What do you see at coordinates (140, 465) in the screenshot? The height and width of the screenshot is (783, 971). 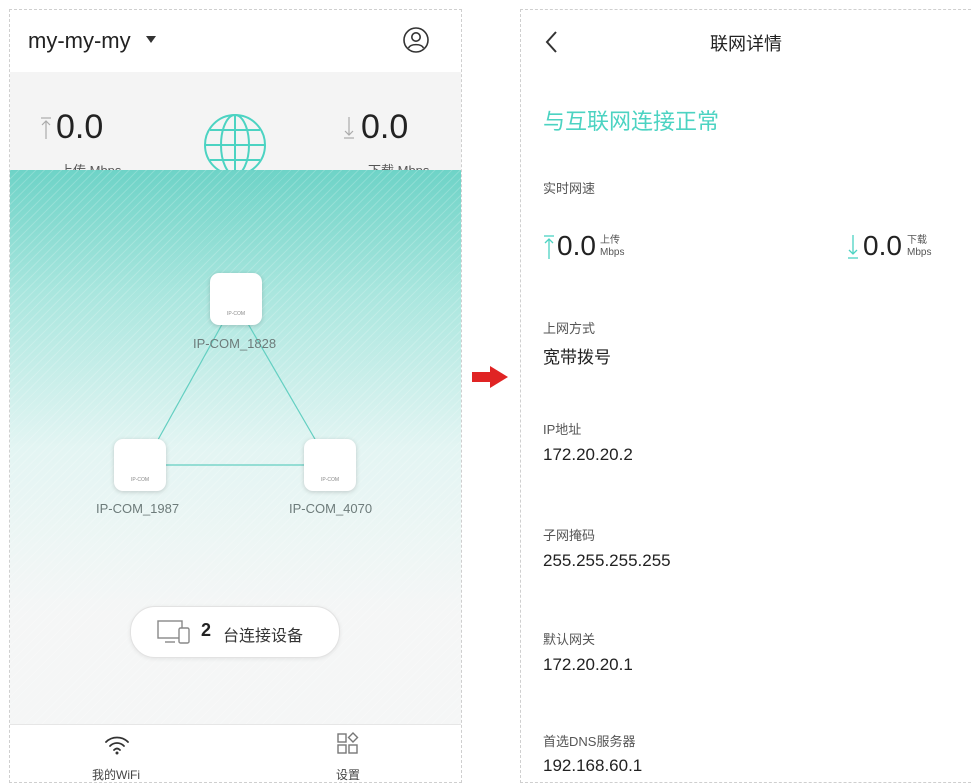 I see `mesh-node-1987: IP-COM` at bounding box center [140, 465].